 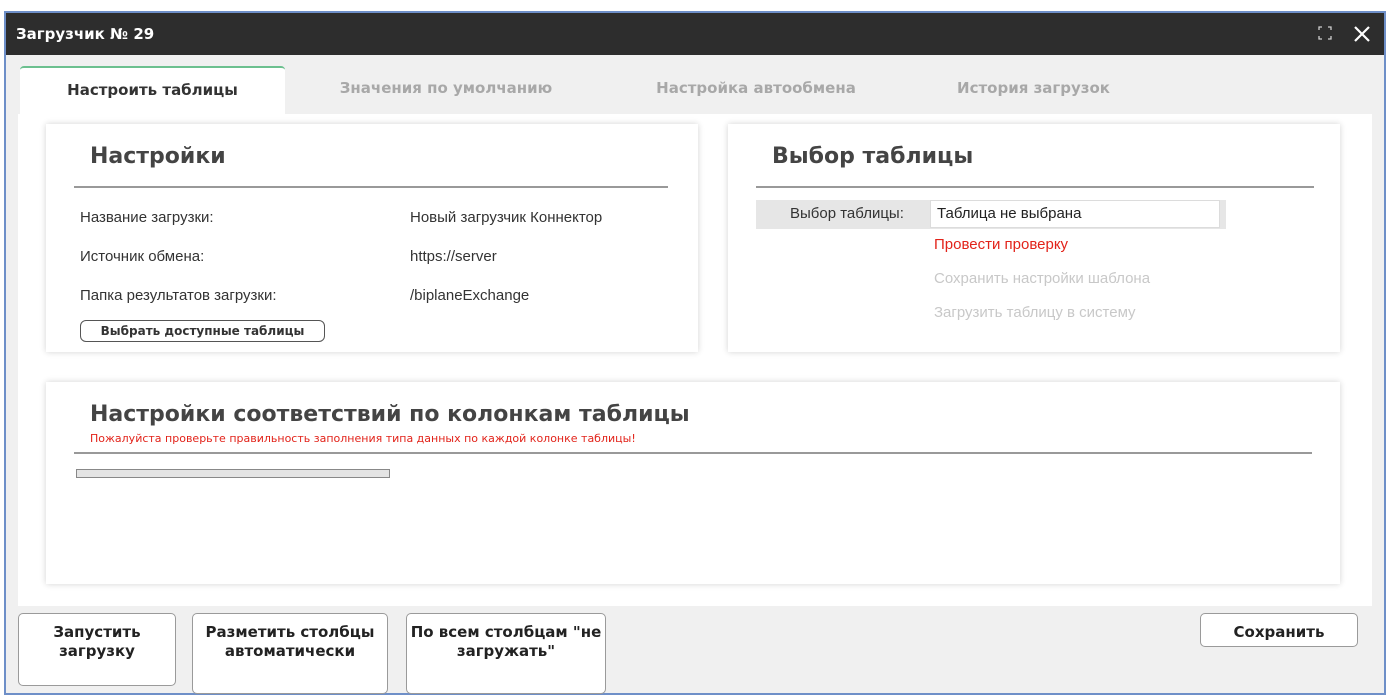 I want to click on title-bar: Загрузчик № 29, so click(x=695, y=34).